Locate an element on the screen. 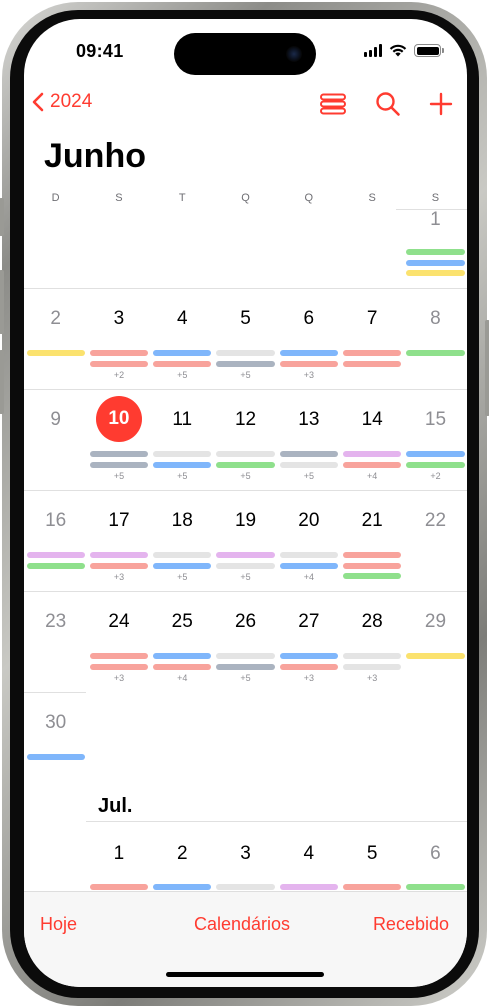 The width and height of the screenshot is (489, 1008). day-number: 28 is located at coordinates (372, 622).